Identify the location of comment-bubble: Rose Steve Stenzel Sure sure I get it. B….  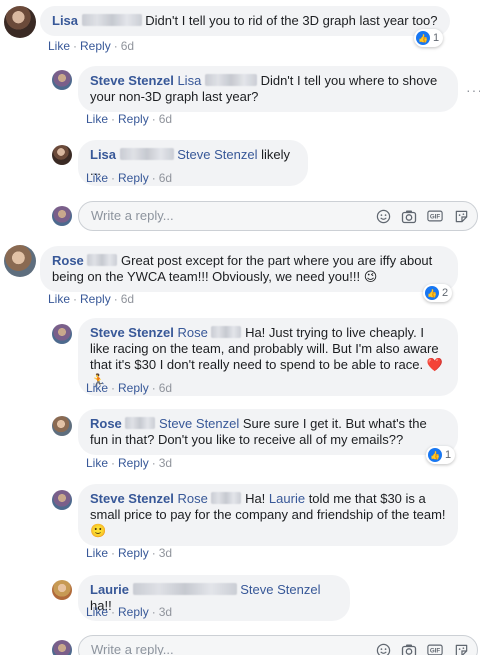
(268, 432).